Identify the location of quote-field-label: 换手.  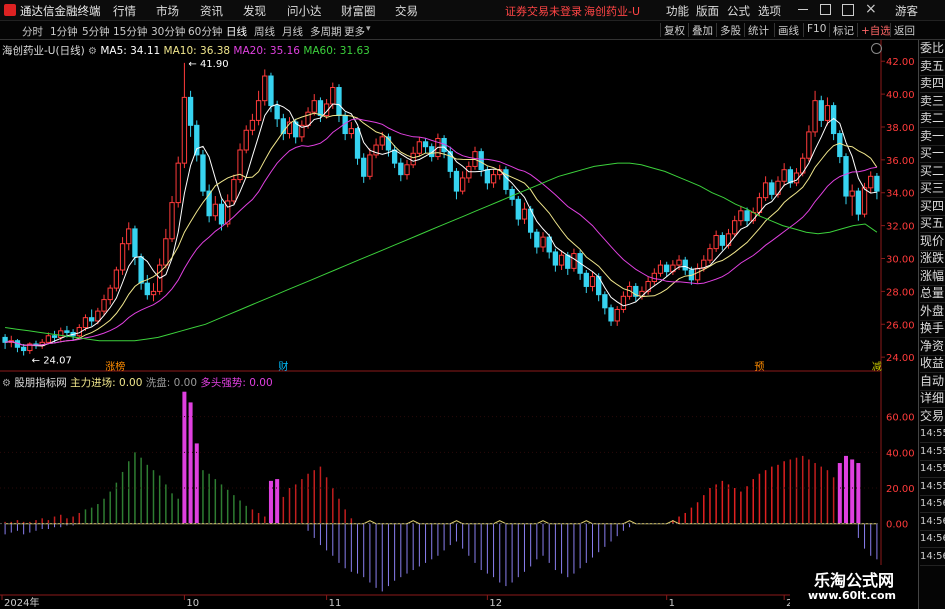
(932, 329).